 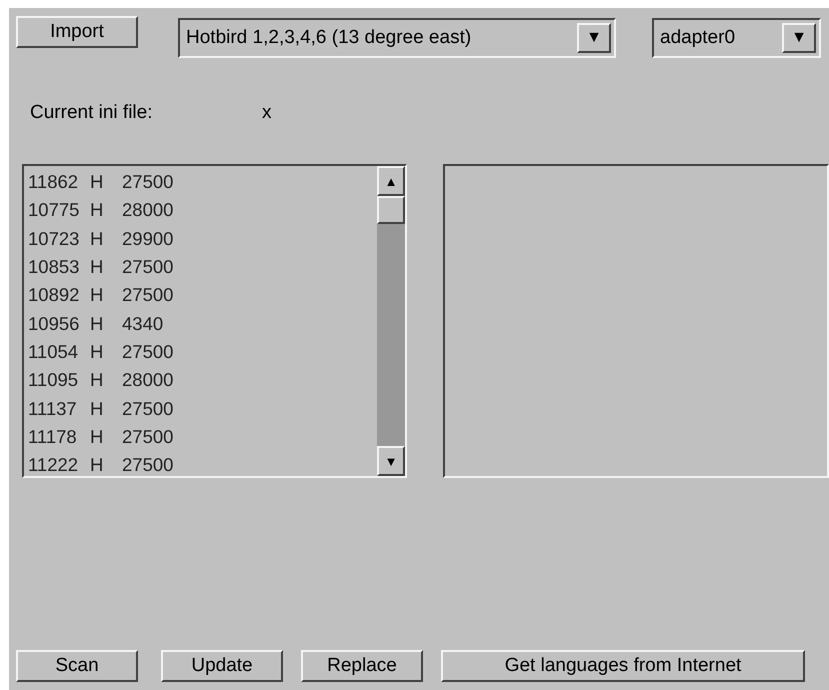 I want to click on ini-file-label: Current ini file:, so click(x=92, y=113).